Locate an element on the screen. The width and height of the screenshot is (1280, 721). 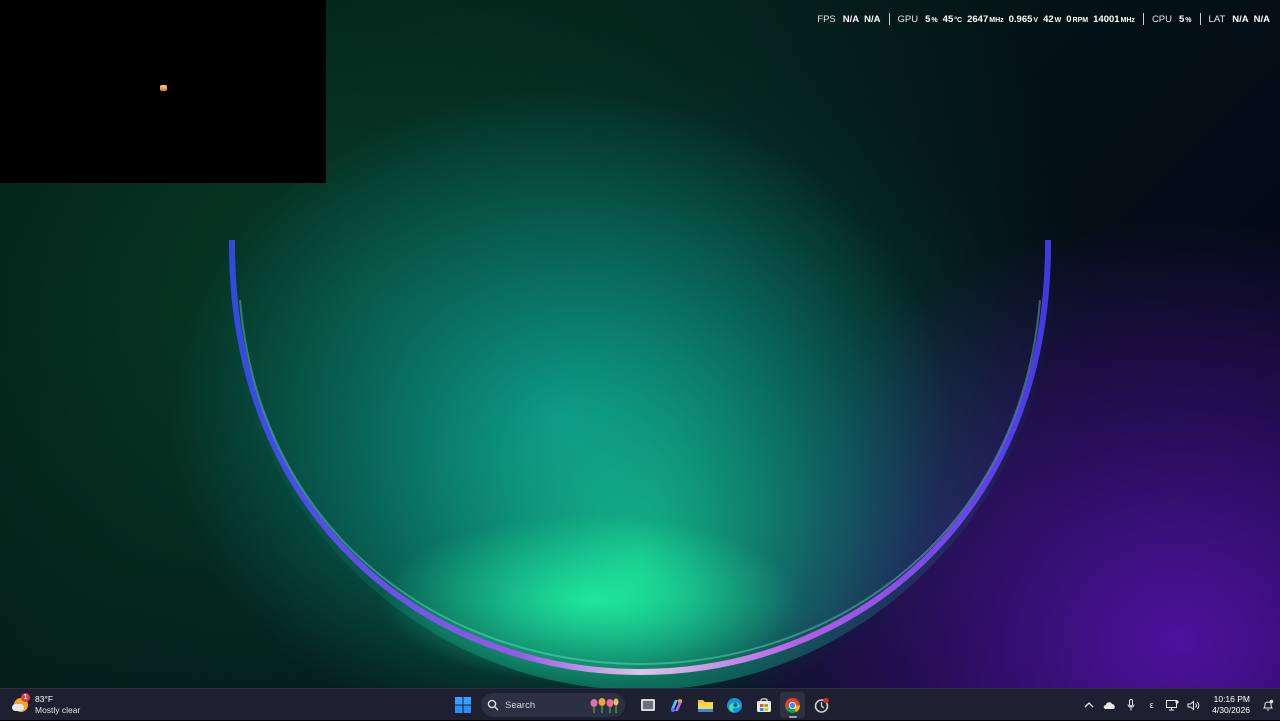
weather-temperature: 83°F is located at coordinates (44, 699).